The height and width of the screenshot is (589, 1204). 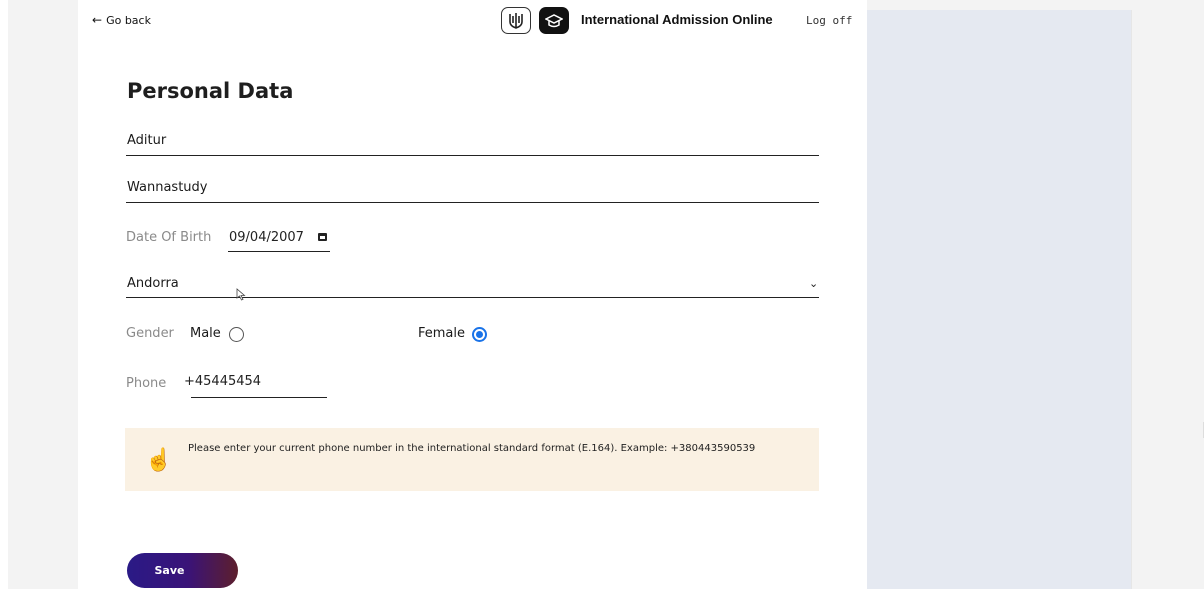 What do you see at coordinates (210, 91) in the screenshot?
I see `page-title: Personal Data` at bounding box center [210, 91].